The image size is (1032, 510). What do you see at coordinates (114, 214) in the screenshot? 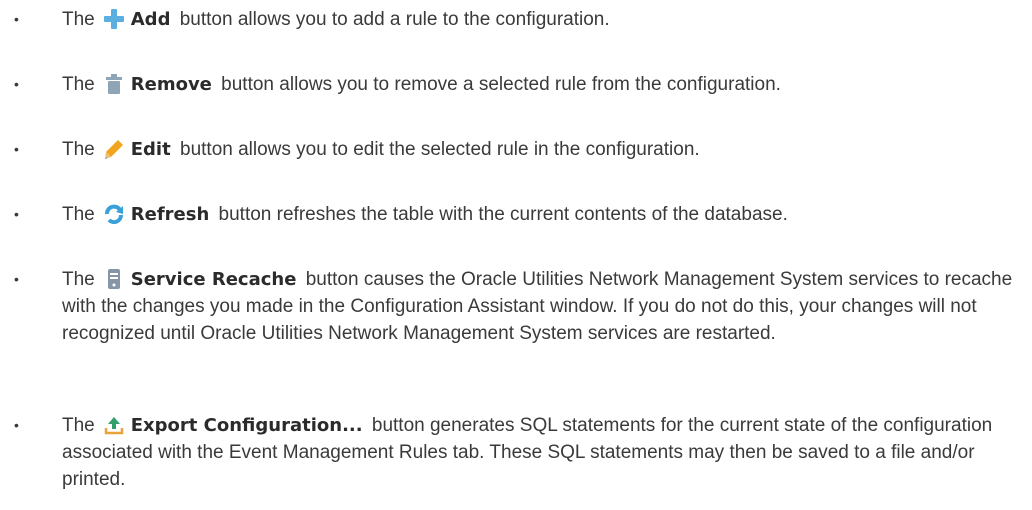
I see `refresh-icon` at bounding box center [114, 214].